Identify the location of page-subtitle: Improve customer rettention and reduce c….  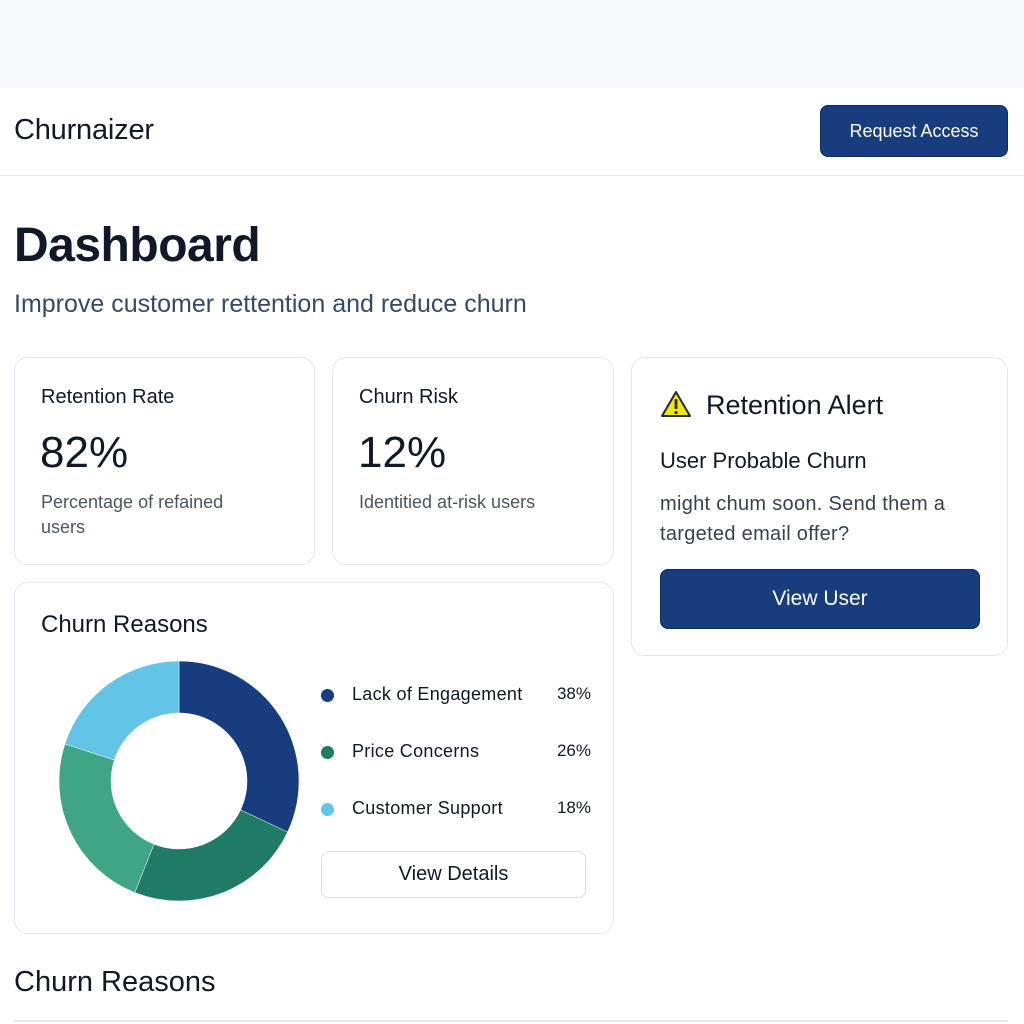
(270, 304).